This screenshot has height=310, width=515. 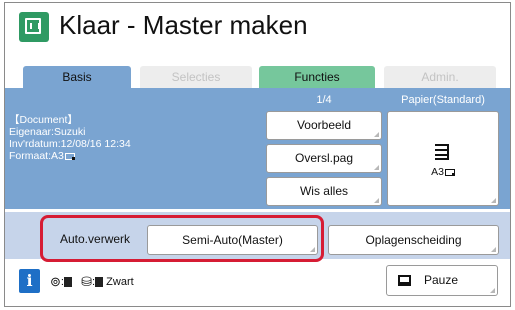 What do you see at coordinates (196, 77) in the screenshot?
I see `tab-selecties: Selecties` at bounding box center [196, 77].